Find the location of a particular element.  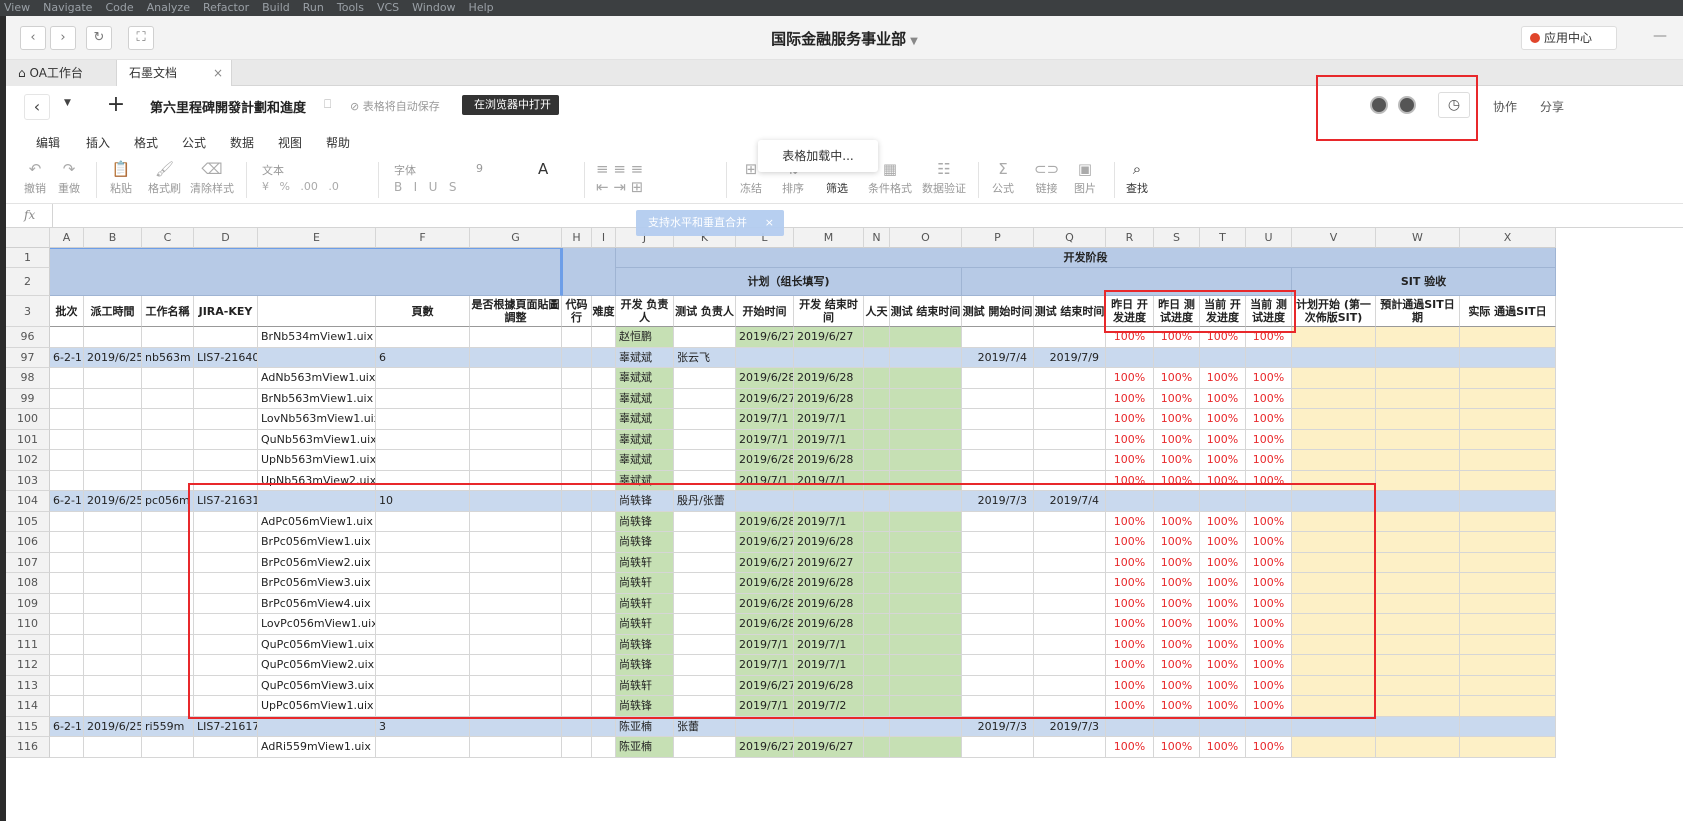

row-header: 108 is located at coordinates (28, 583).